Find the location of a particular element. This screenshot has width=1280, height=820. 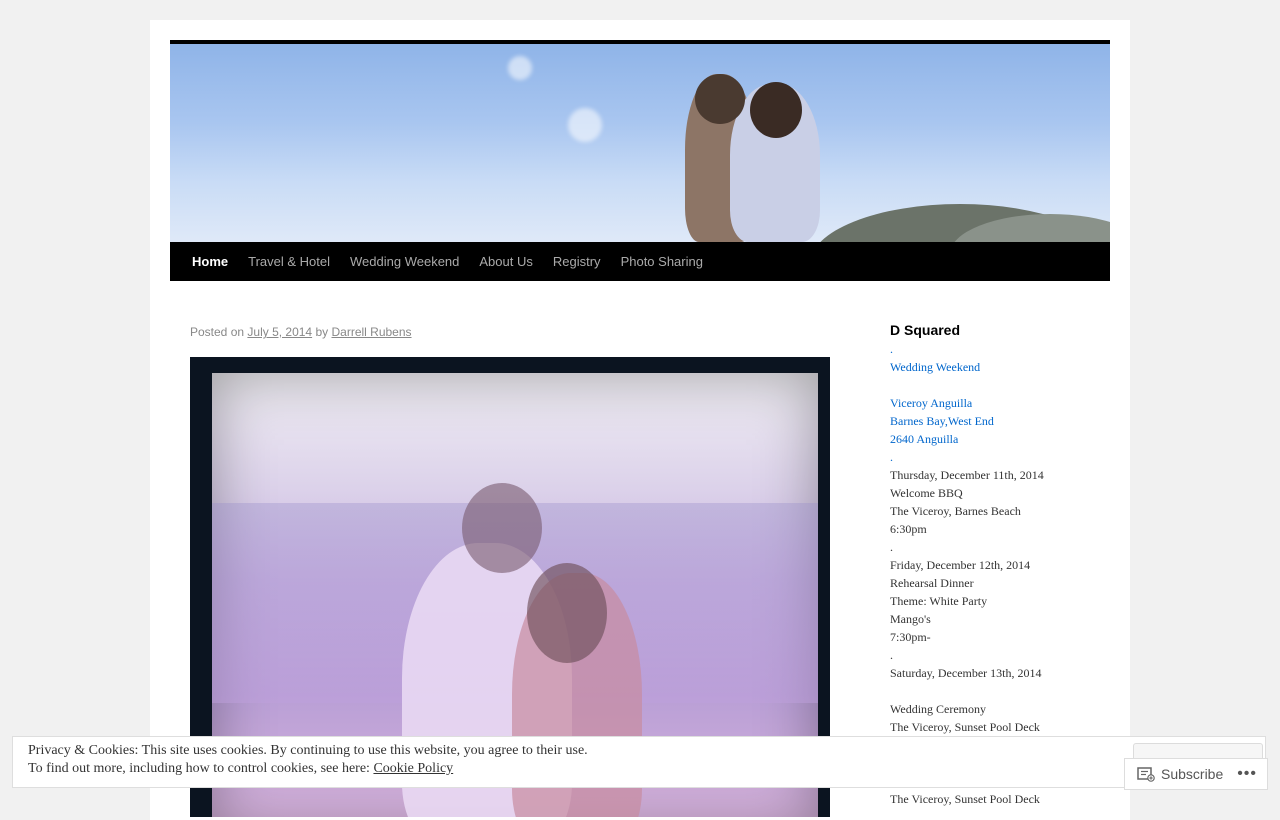

nav-link-about-us: About Us is located at coordinates (505, 261).